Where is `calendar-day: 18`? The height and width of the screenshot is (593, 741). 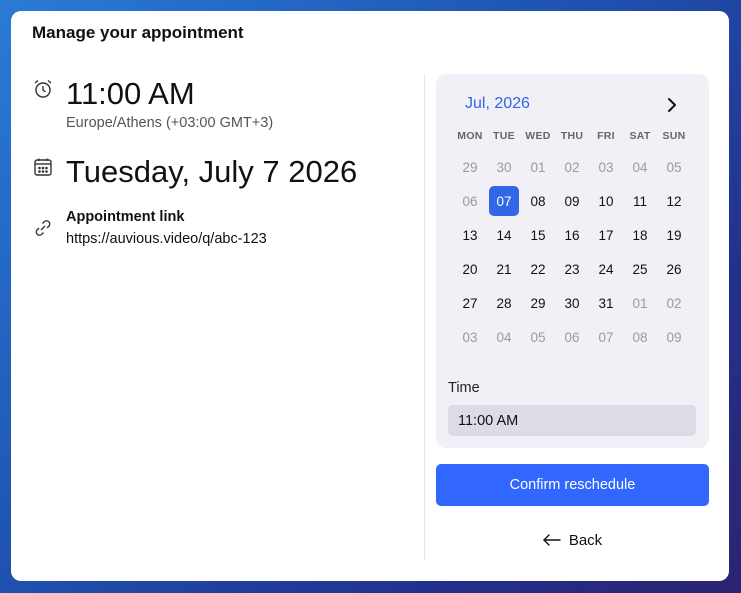
calendar-day: 18 is located at coordinates (640, 235).